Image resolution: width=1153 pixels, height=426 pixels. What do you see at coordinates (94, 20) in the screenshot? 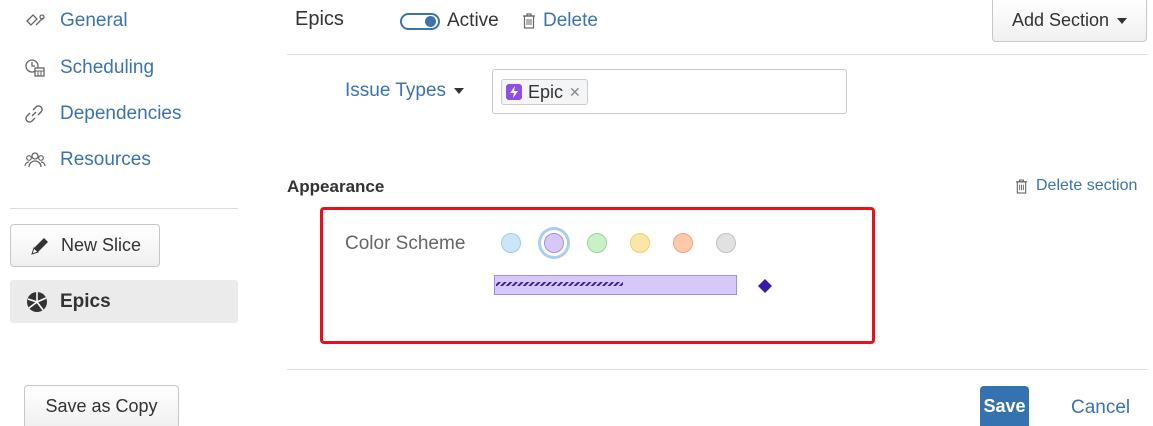
I see `sidebar-item-label: General` at bounding box center [94, 20].